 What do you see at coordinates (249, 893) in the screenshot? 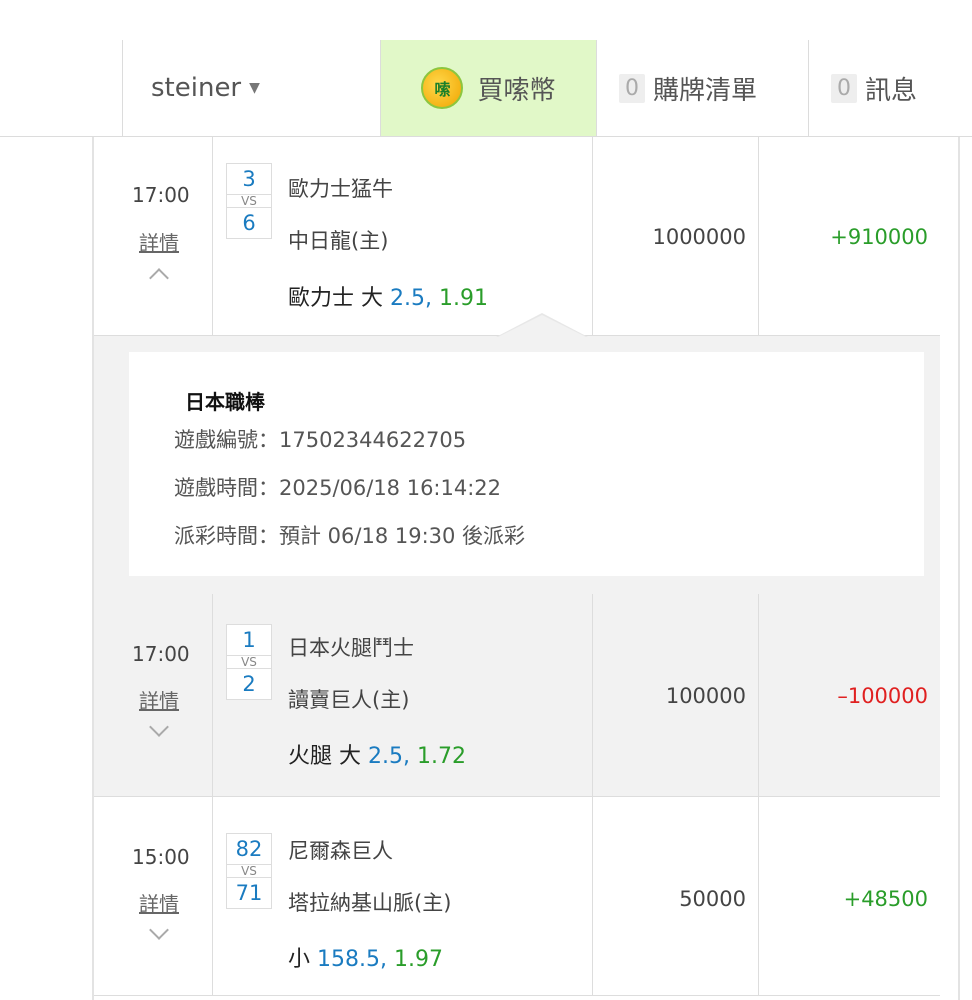
I see `home-score: 71` at bounding box center [249, 893].